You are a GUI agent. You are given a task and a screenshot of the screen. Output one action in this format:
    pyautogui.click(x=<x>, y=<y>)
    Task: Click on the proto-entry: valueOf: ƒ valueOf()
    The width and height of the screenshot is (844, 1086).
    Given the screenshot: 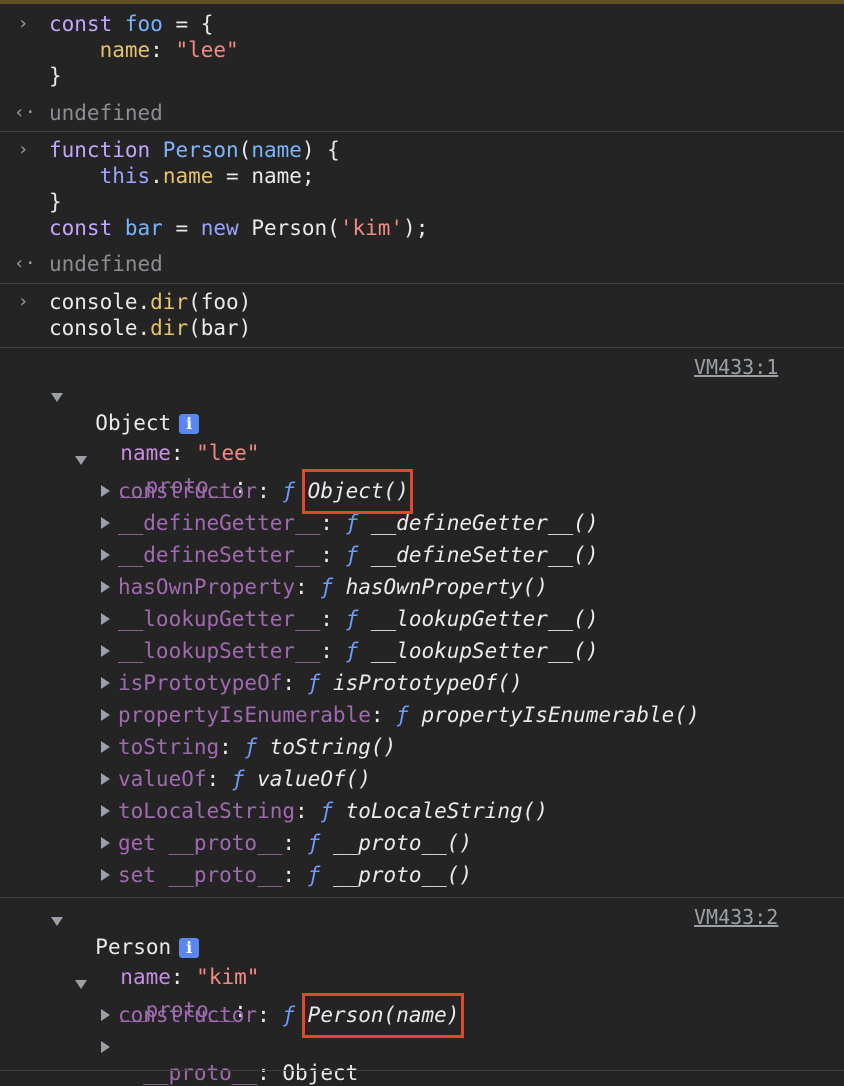 What is the action you would take?
    pyautogui.click(x=244, y=779)
    